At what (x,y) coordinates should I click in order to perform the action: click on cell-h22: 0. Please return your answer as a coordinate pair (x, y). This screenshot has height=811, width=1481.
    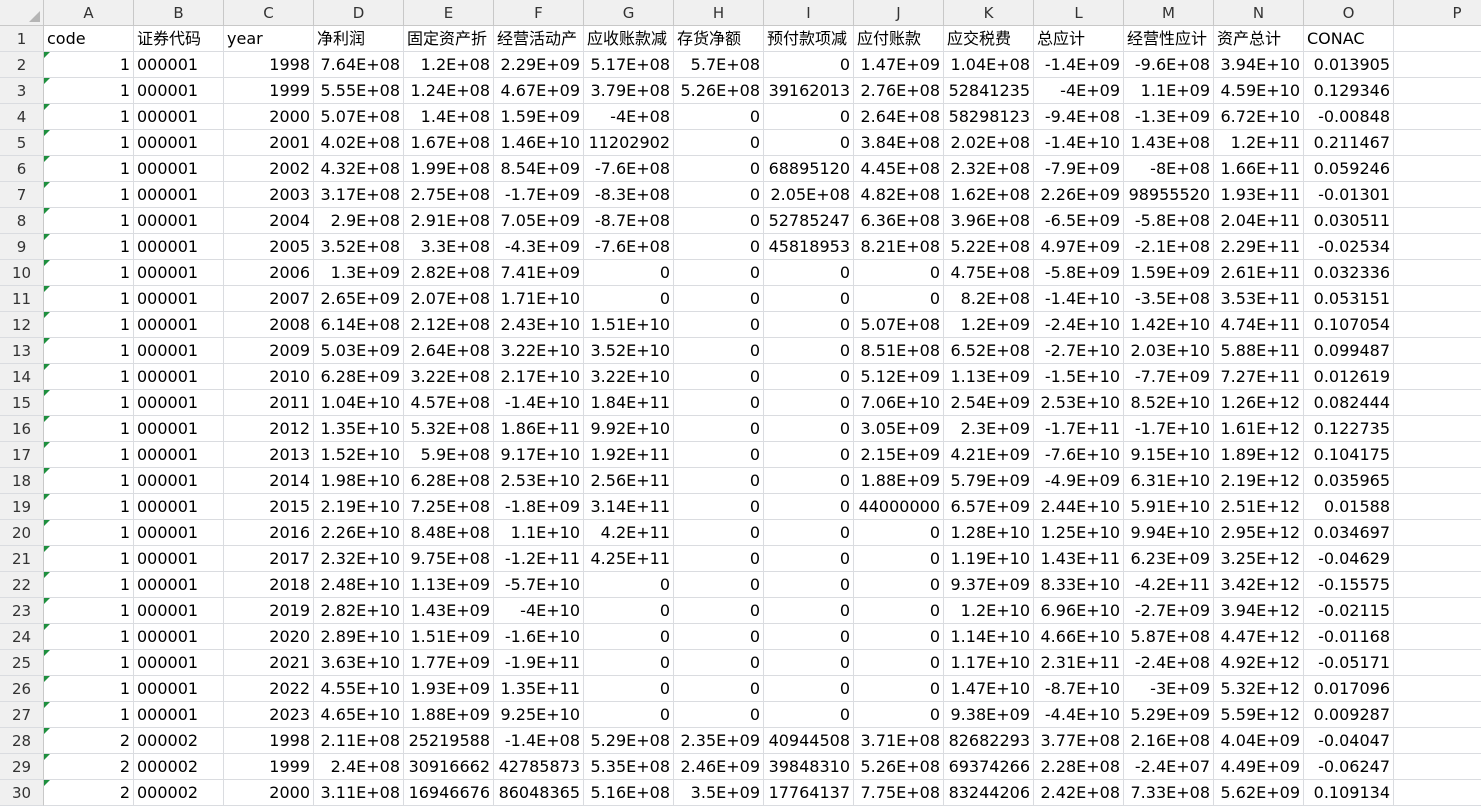
    Looking at the image, I should click on (719, 585).